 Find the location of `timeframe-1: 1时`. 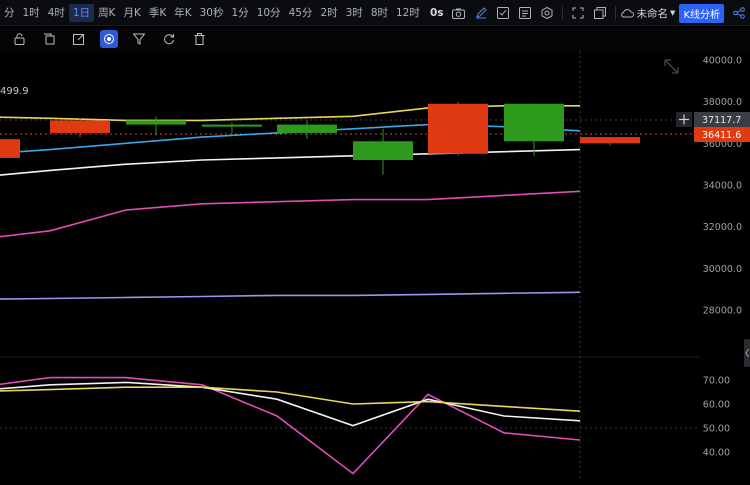

timeframe-1: 1时 is located at coordinates (31, 13).